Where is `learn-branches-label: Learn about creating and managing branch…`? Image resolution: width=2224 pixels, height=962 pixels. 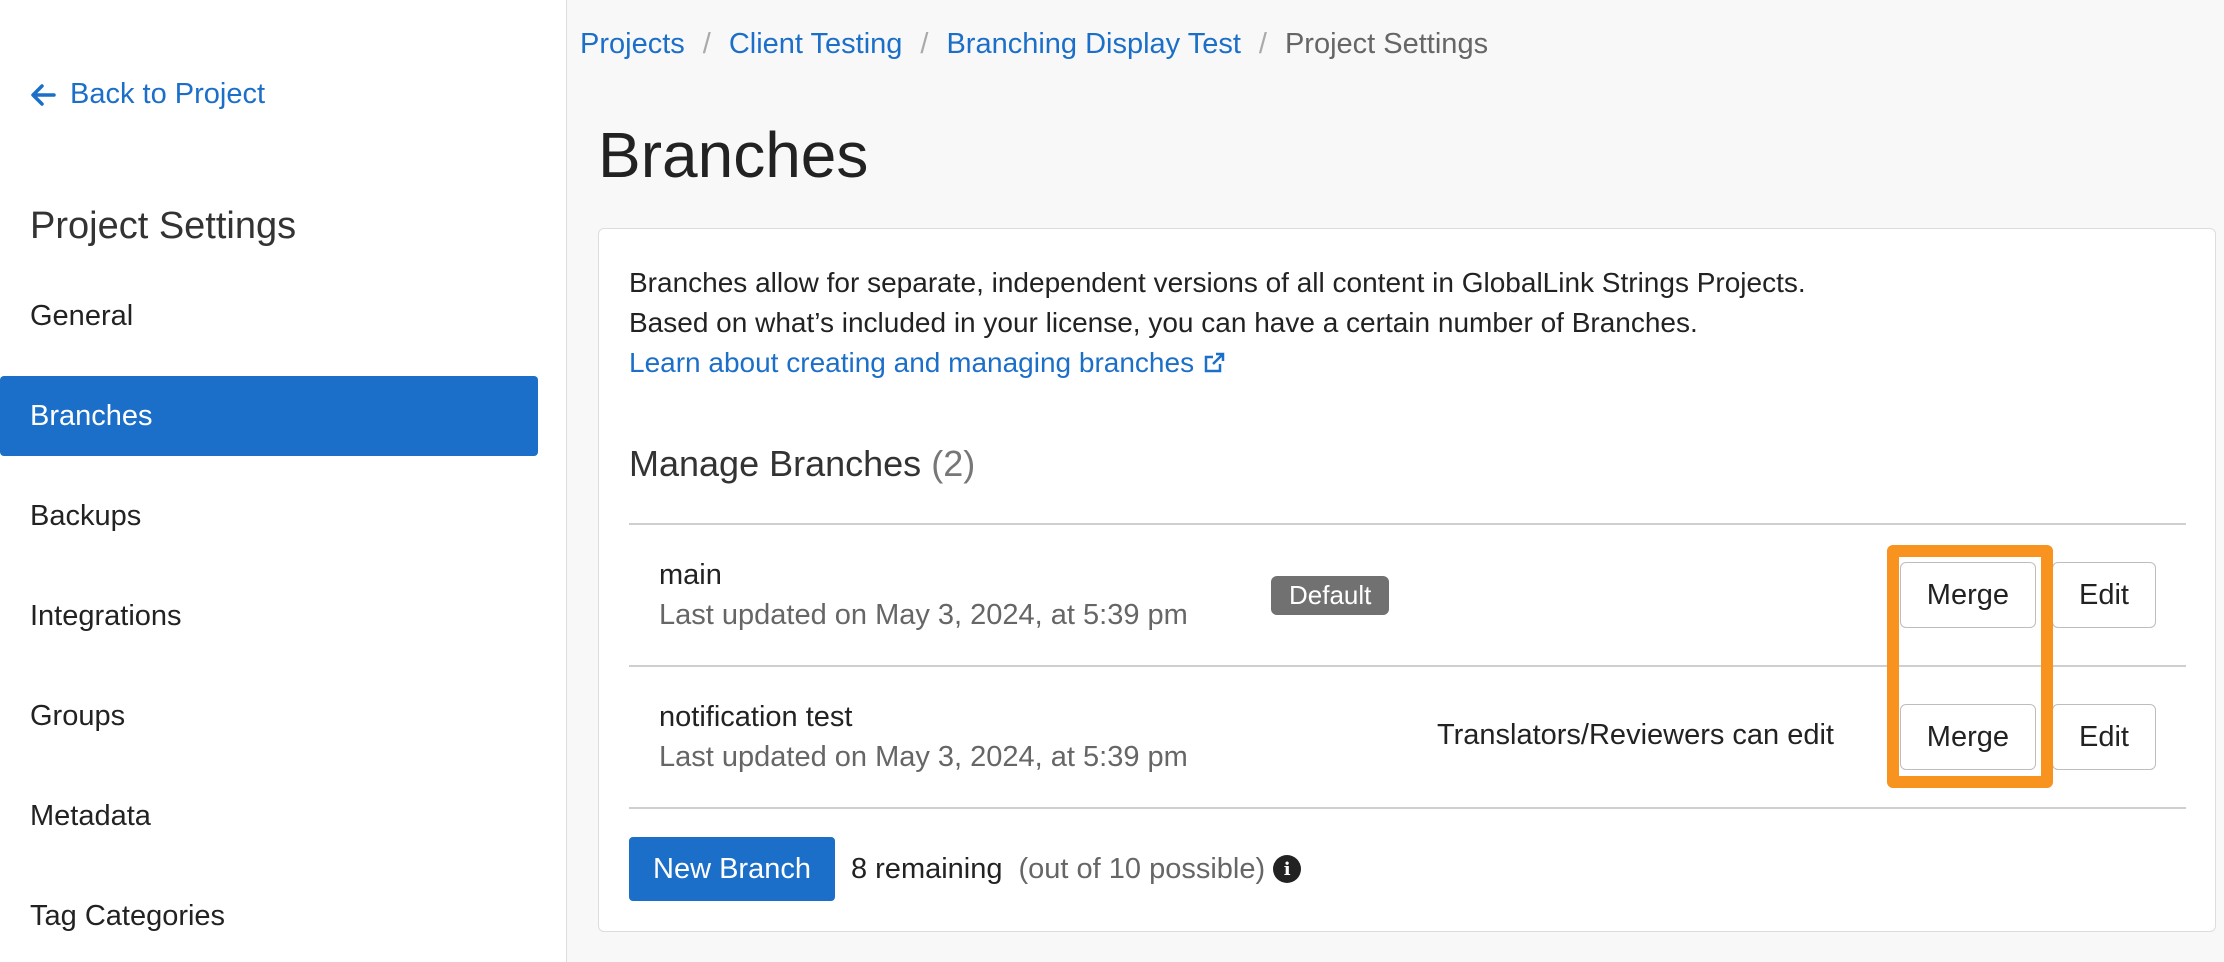
learn-branches-label: Learn about creating and managing branch… is located at coordinates (912, 362).